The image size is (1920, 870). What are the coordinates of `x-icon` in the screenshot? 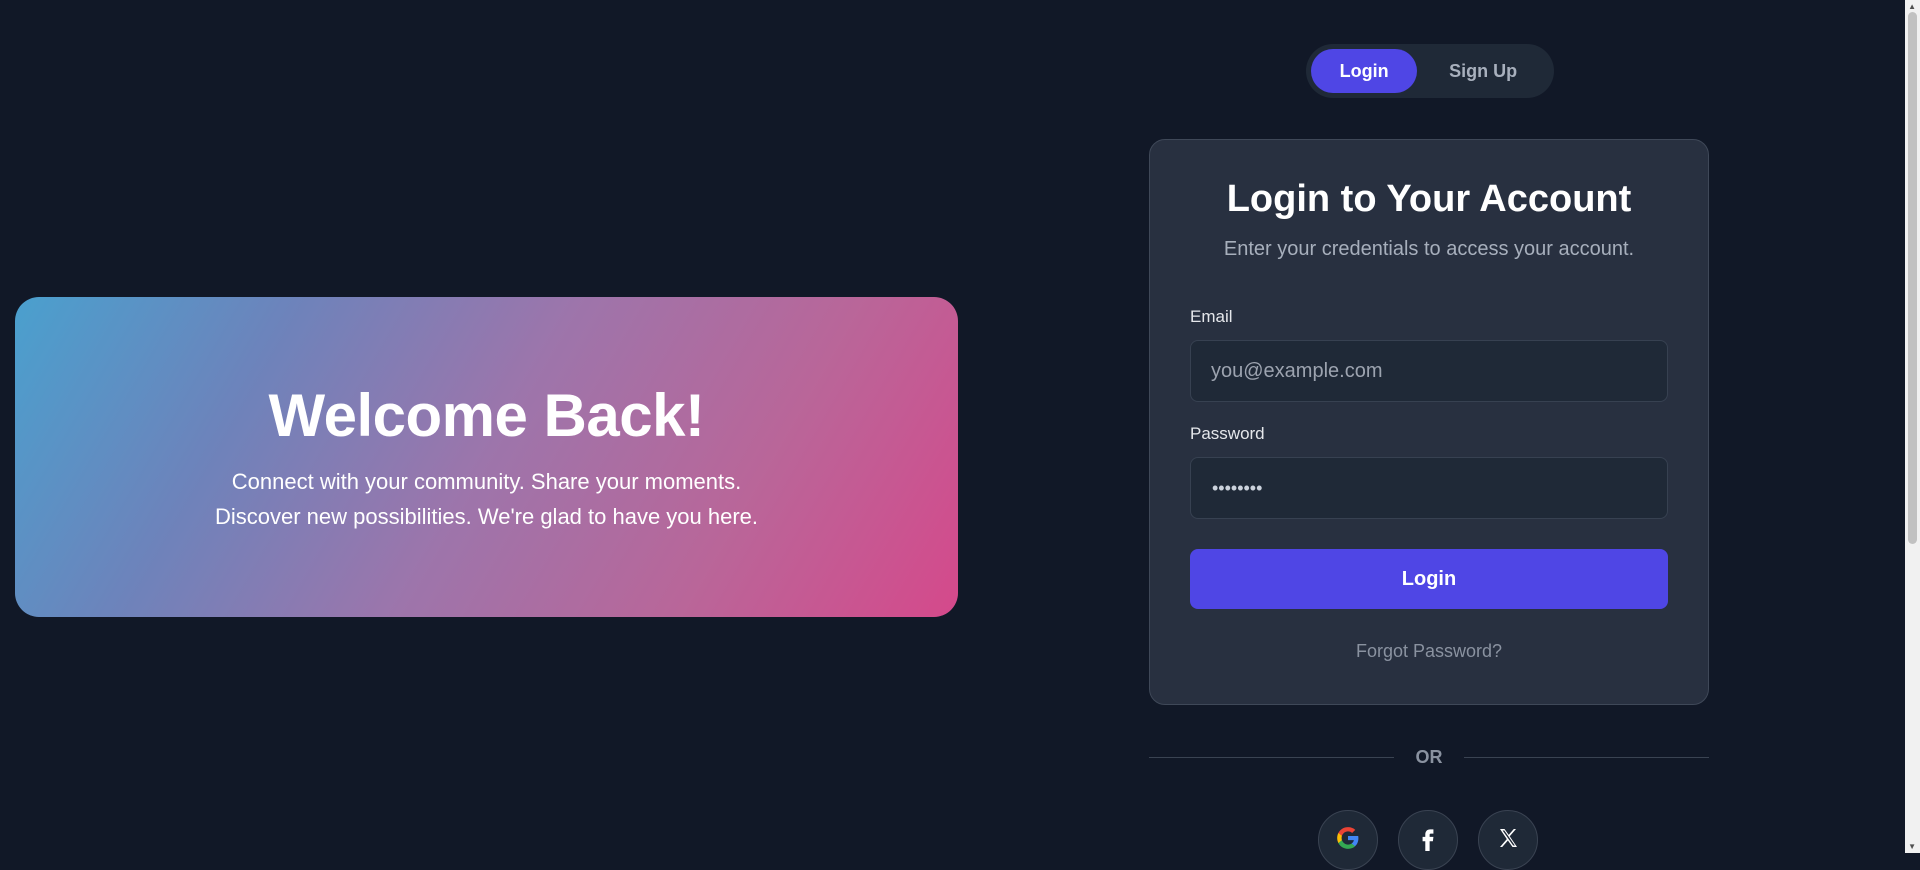 It's located at (1508, 840).